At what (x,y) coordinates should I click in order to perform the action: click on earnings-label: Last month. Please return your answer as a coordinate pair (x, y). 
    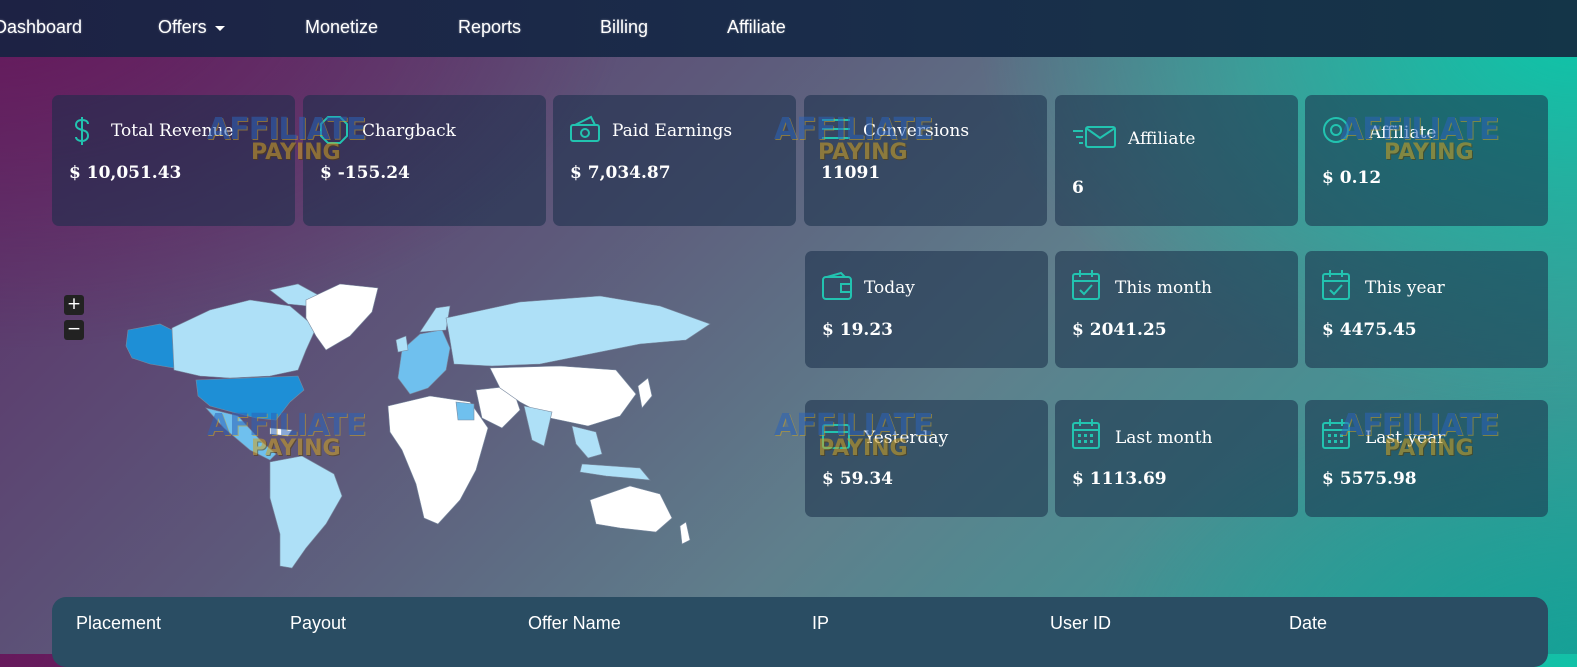
    Looking at the image, I should click on (1164, 438).